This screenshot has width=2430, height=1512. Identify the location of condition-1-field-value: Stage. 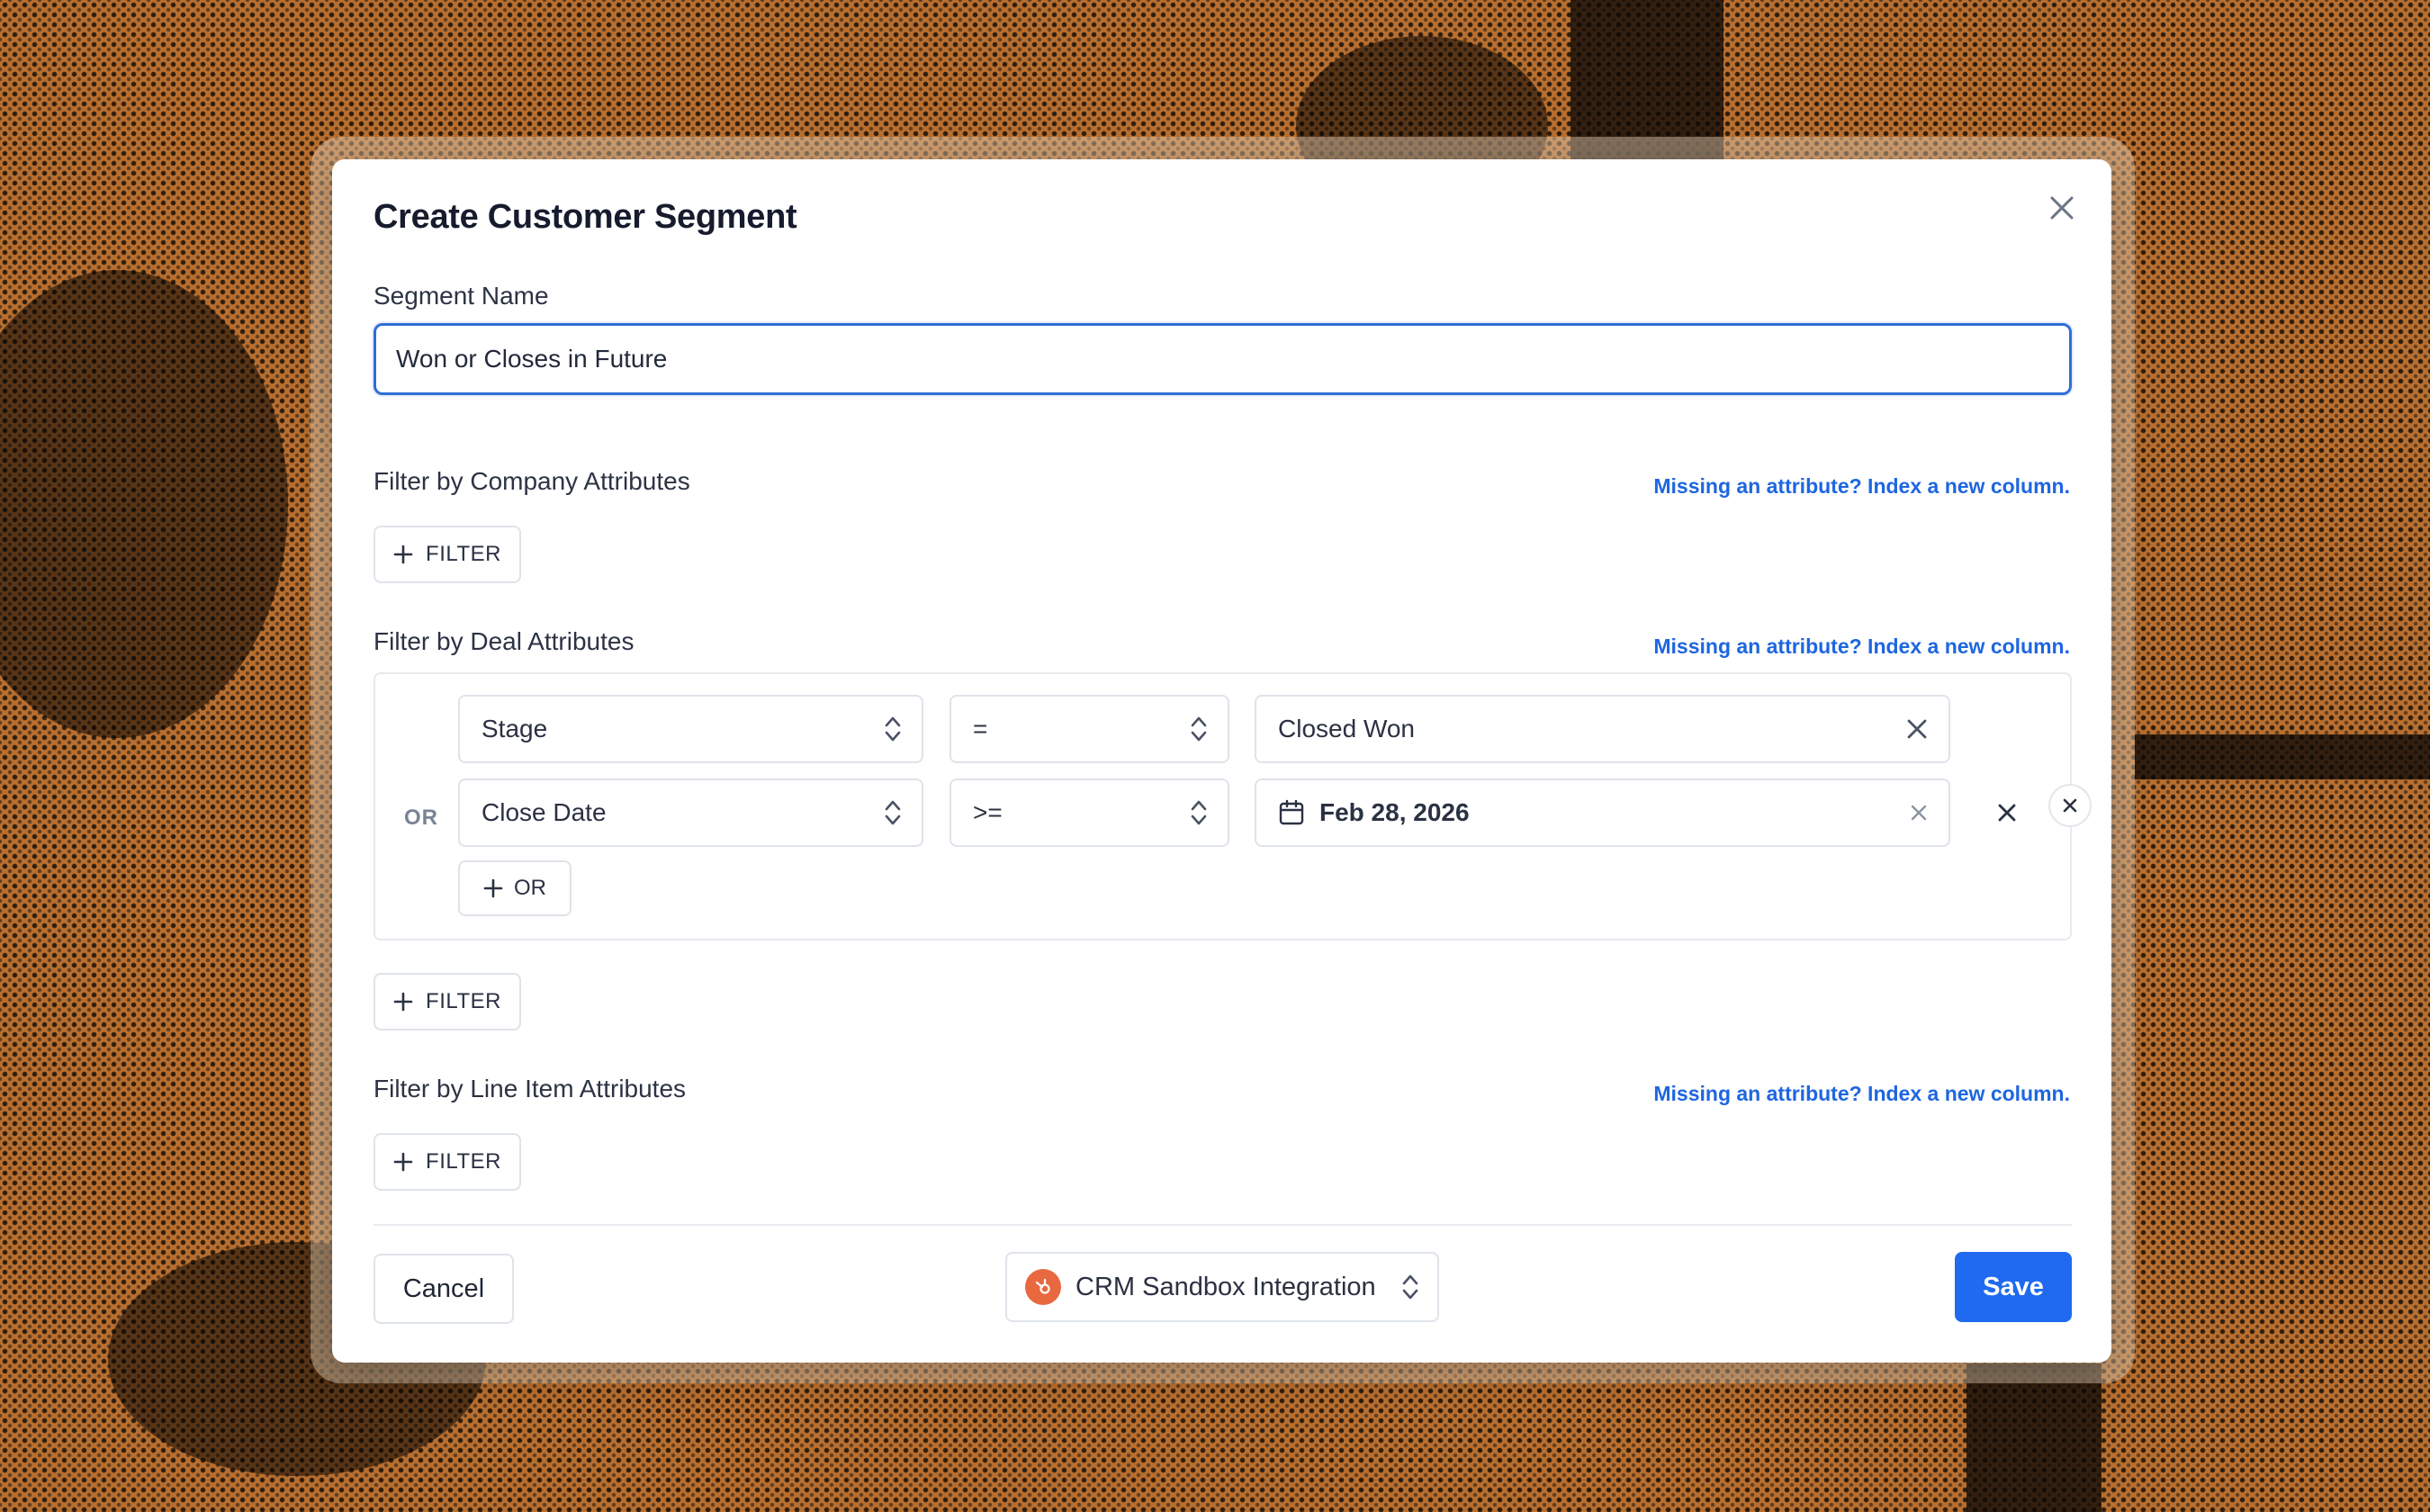
(515, 728).